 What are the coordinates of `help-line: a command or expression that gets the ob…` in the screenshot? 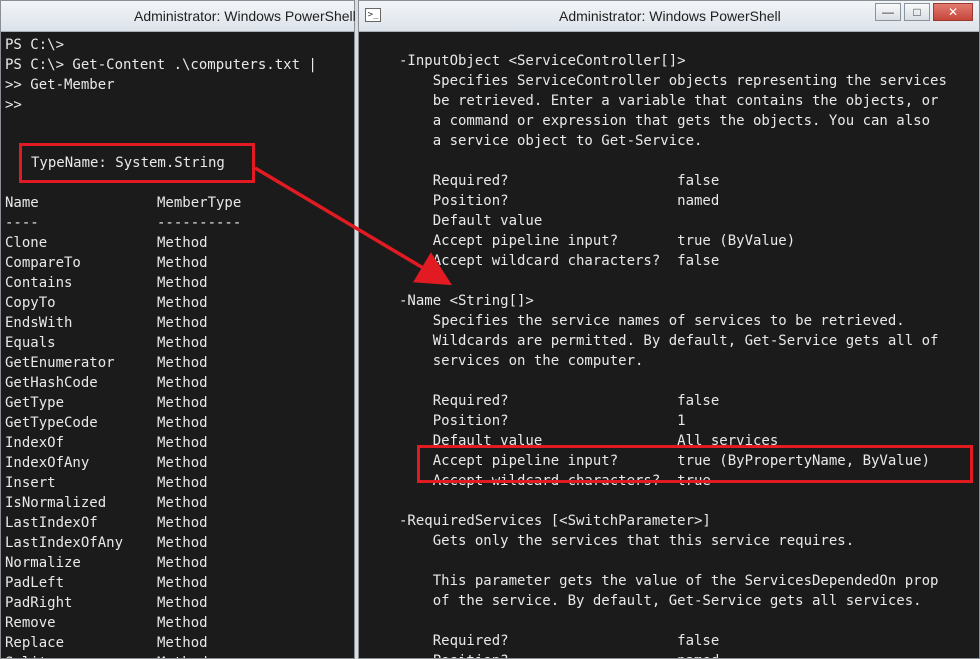 It's located at (665, 121).